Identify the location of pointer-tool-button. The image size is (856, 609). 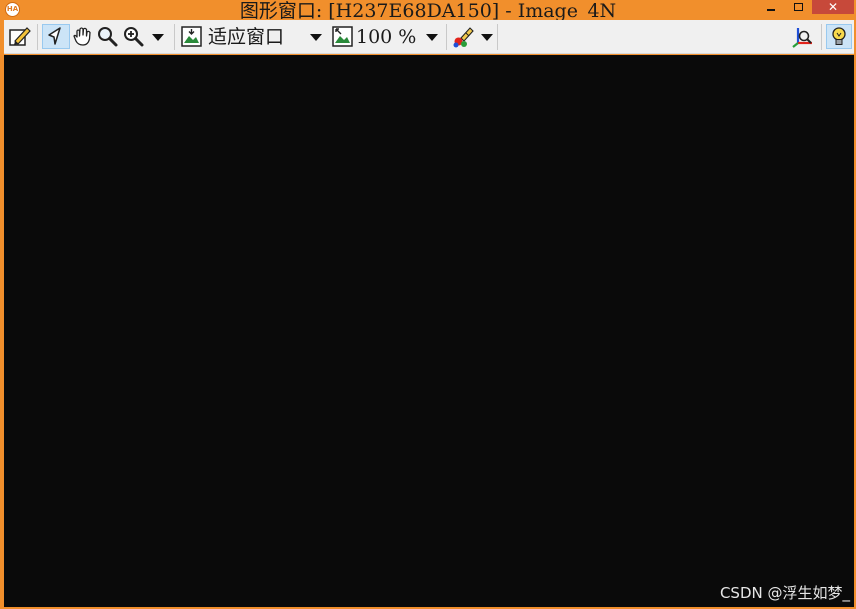
(56, 36).